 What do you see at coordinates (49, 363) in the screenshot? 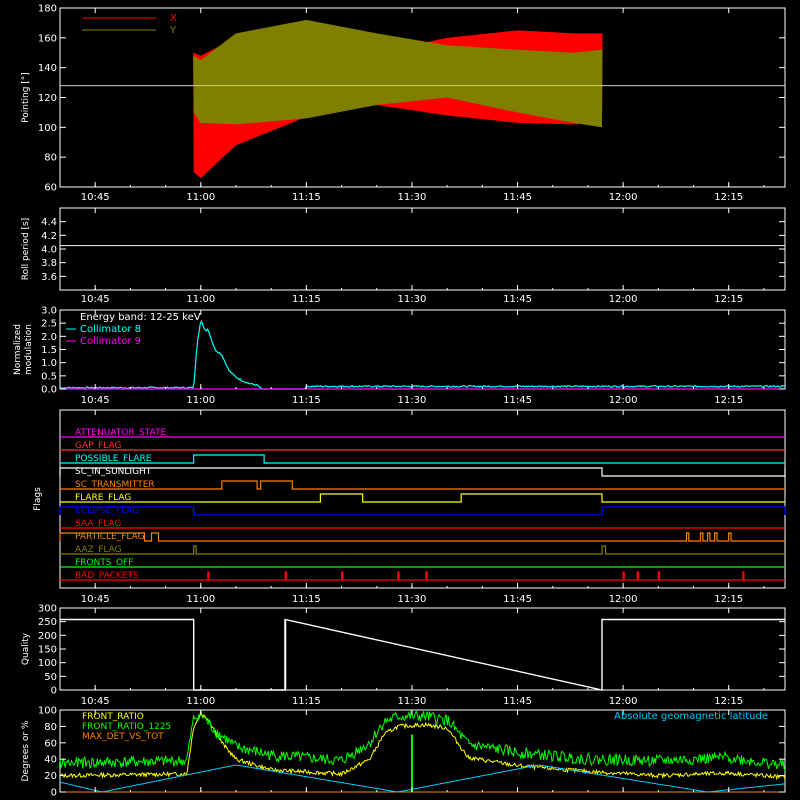
I see `modulation-ytick-label: 1.0` at bounding box center [49, 363].